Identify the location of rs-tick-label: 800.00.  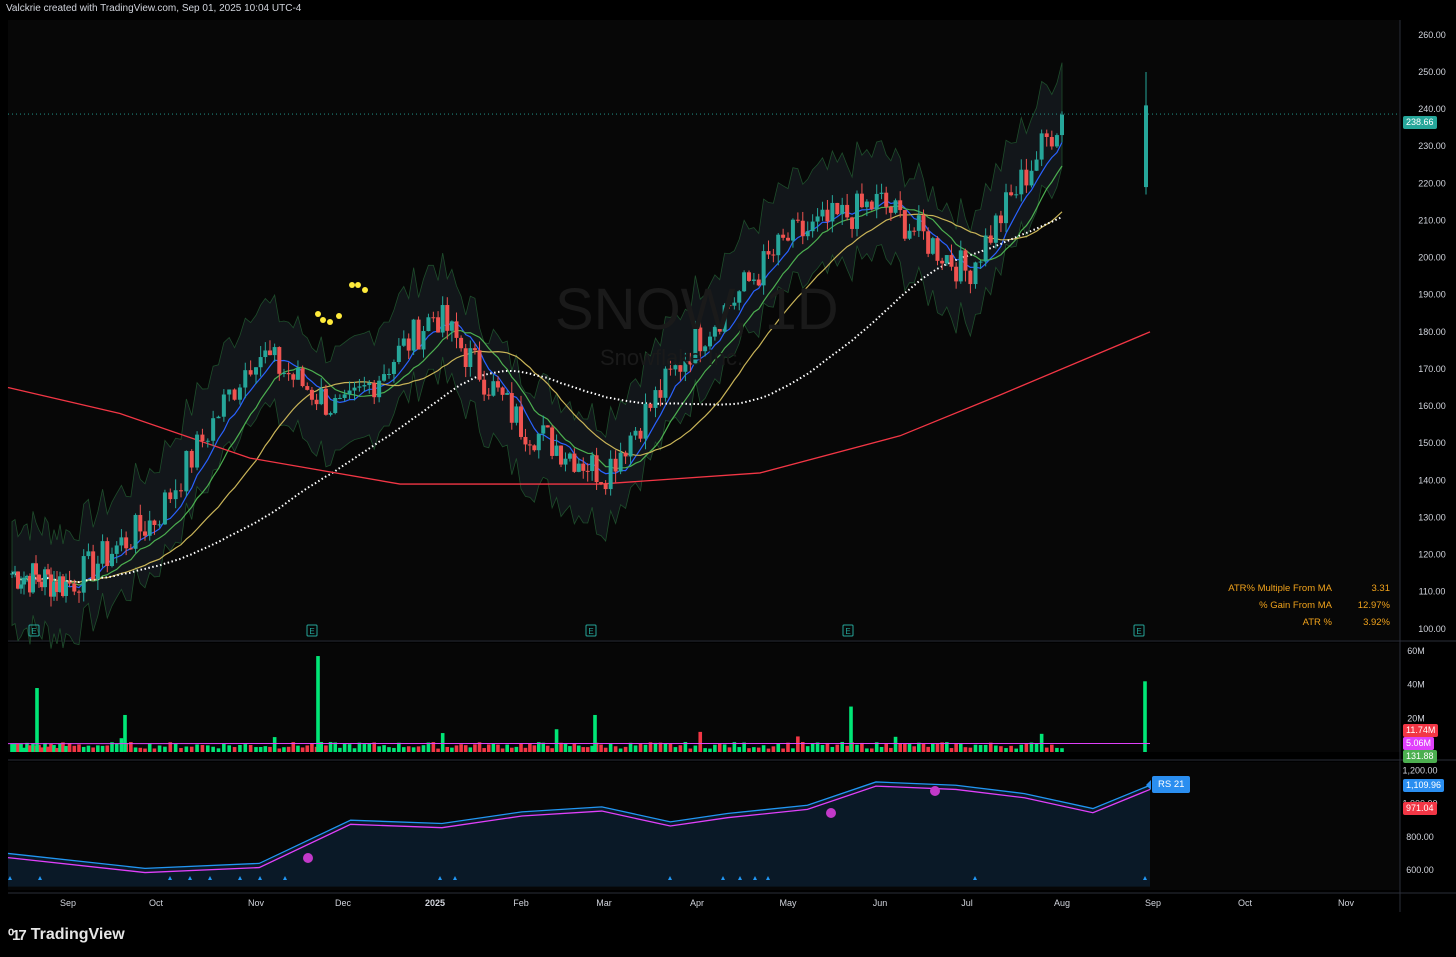
(1420, 837).